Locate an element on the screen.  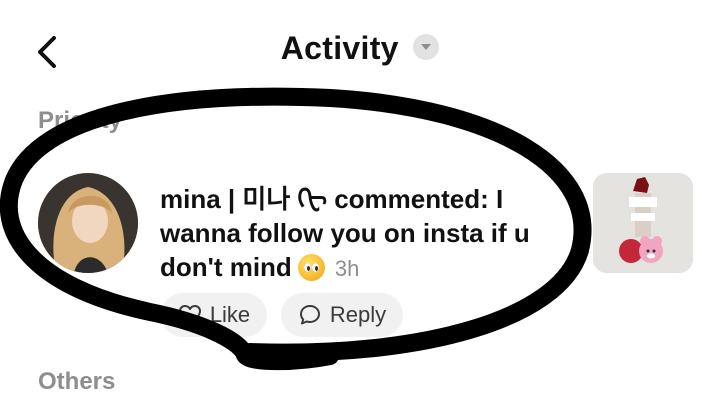
like-button: Like is located at coordinates (214, 315).